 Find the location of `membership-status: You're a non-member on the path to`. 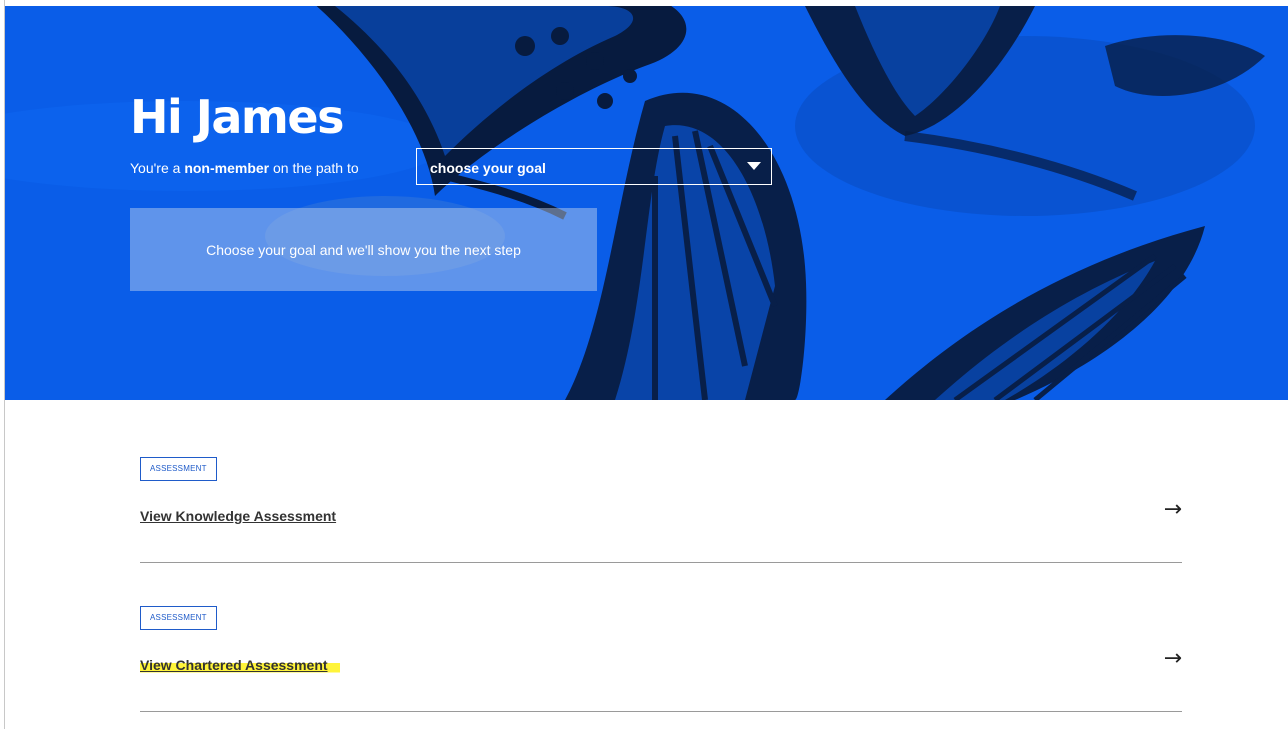

membership-status: You're a non-member on the path to is located at coordinates (244, 168).